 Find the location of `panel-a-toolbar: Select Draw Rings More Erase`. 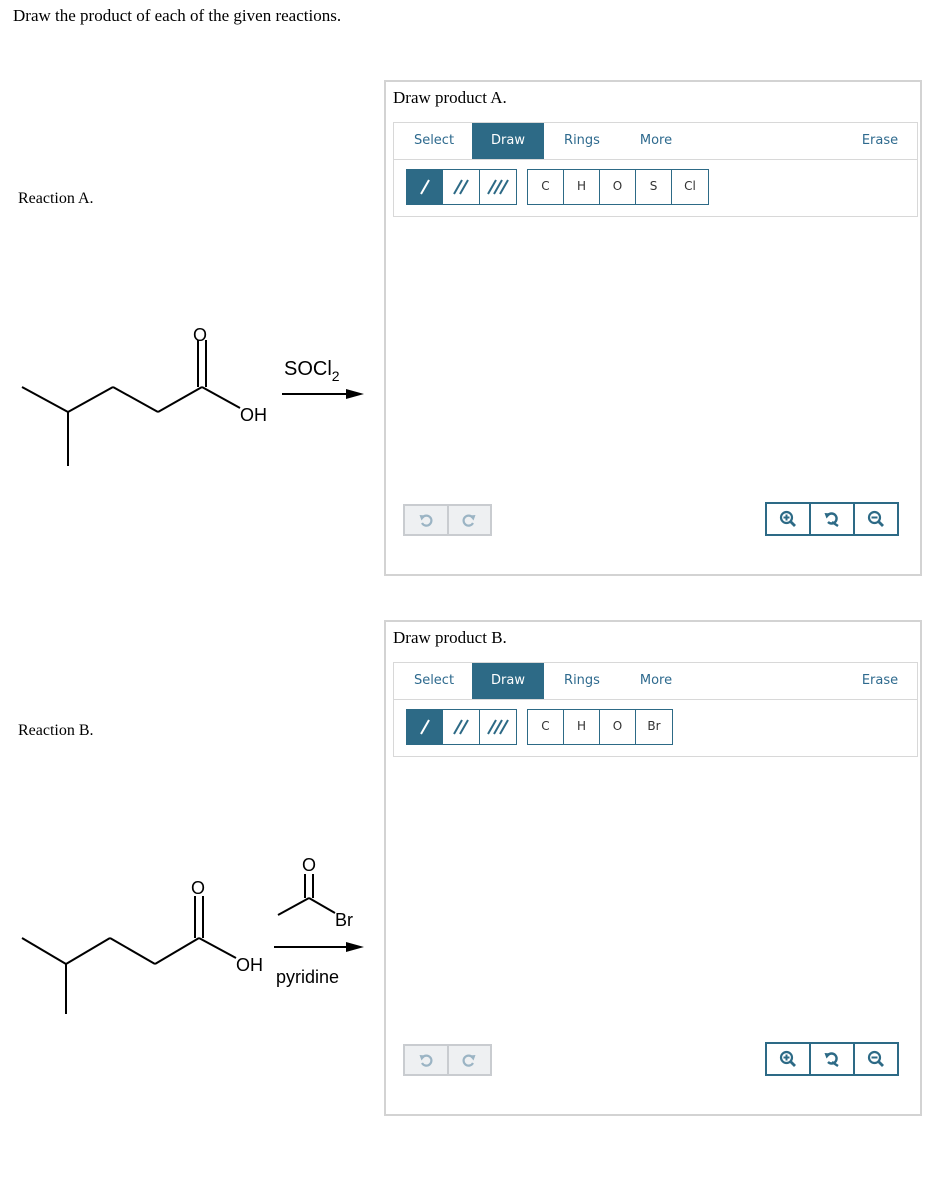

panel-a-toolbar: Select Draw Rings More Erase is located at coordinates (655, 141).